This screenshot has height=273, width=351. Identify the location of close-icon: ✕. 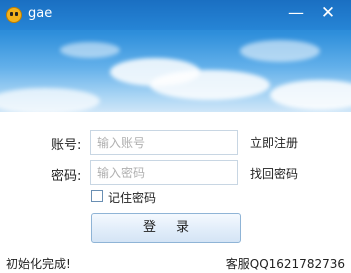
(328, 13).